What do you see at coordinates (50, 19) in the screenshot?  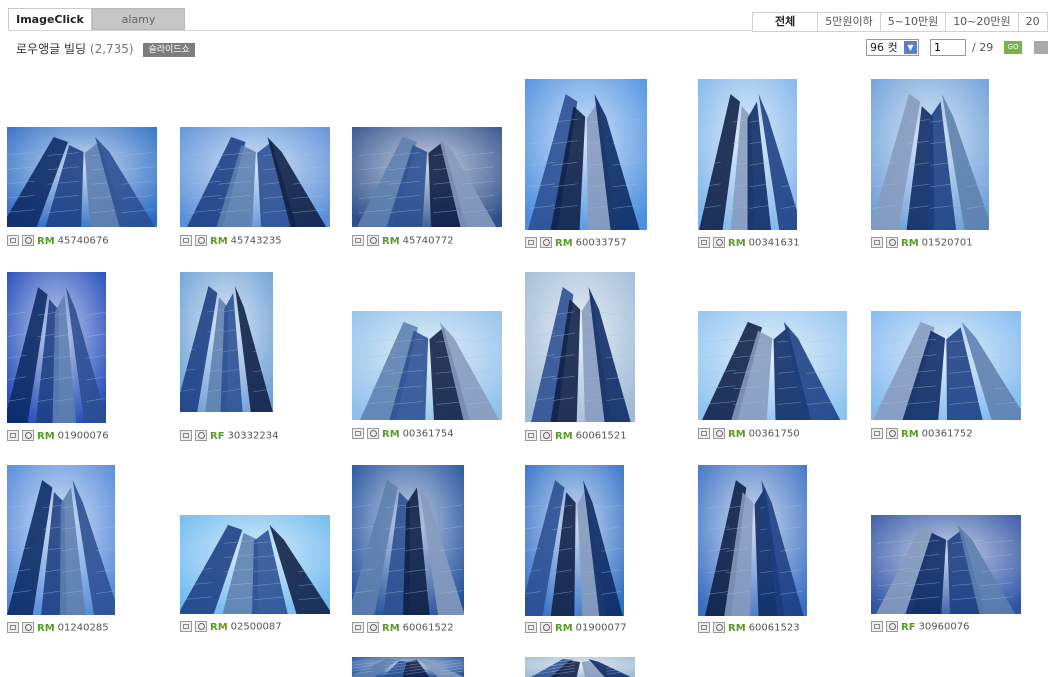 I see `tab-imageclick: ImageClick` at bounding box center [50, 19].